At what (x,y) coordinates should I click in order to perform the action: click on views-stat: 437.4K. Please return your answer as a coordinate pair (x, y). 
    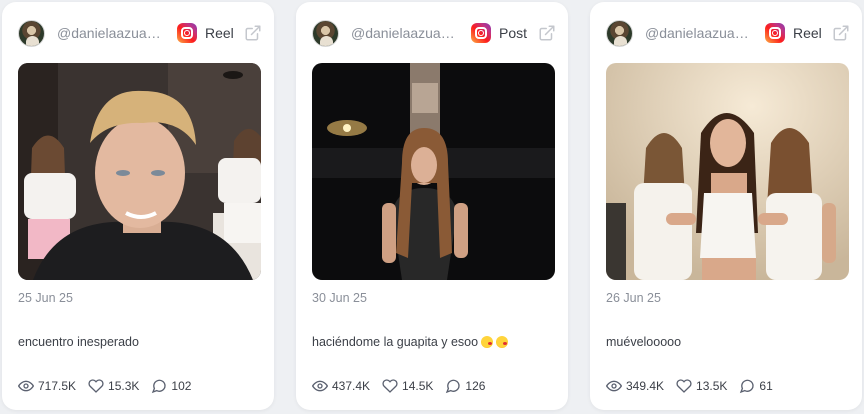
    Looking at the image, I should click on (341, 386).